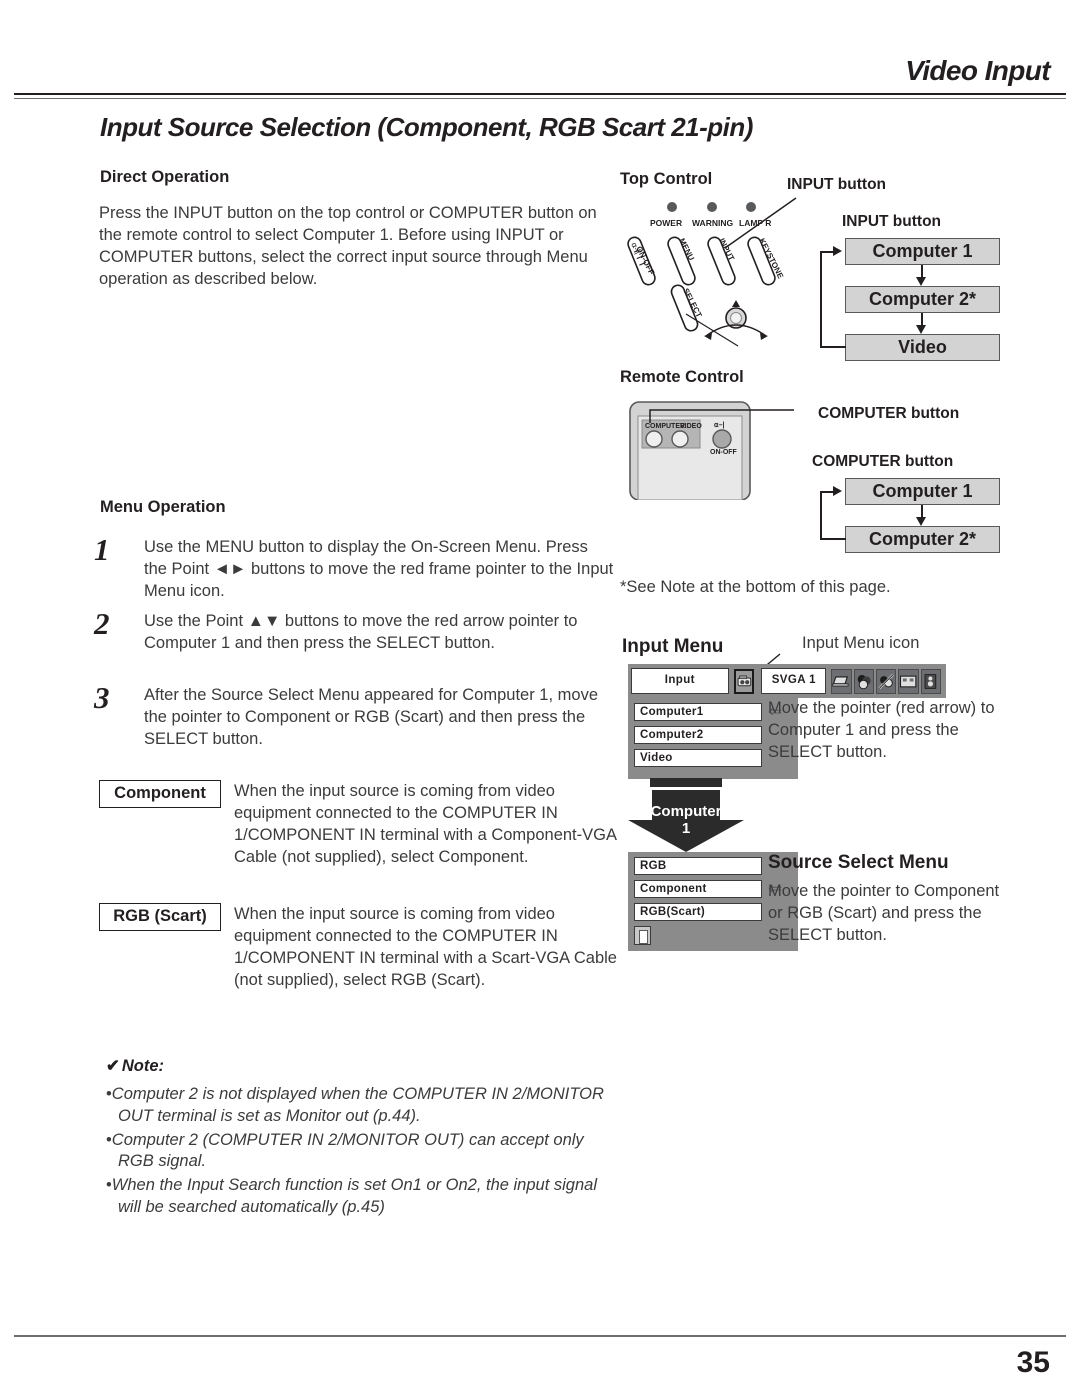  Describe the element at coordinates (682, 377) in the screenshot. I see `remote-control-heading: Remote Control` at that location.